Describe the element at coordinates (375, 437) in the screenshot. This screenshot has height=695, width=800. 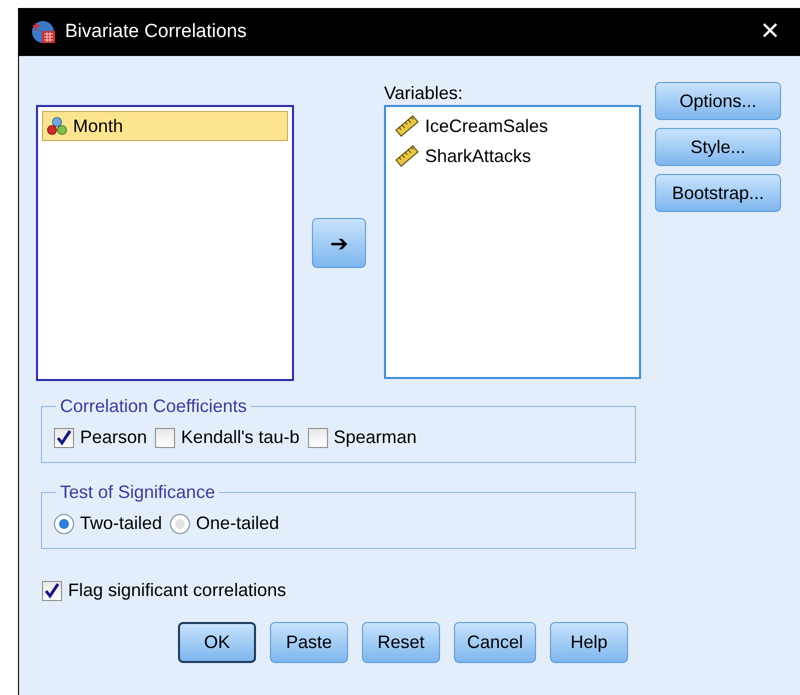
I see `option-label: Spearman` at that location.